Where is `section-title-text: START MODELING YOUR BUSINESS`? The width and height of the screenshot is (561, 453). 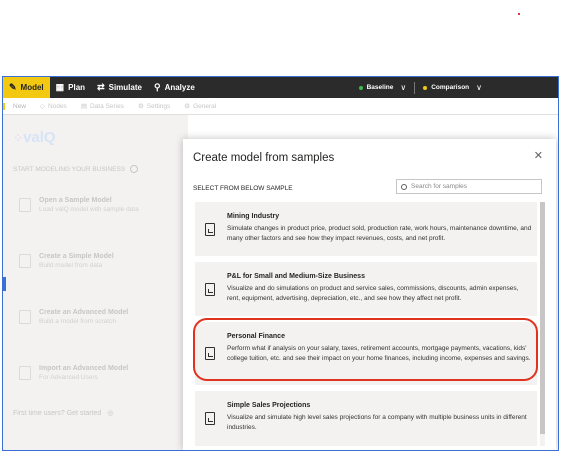
section-title-text: START MODELING YOUR BUSINESS is located at coordinates (69, 169).